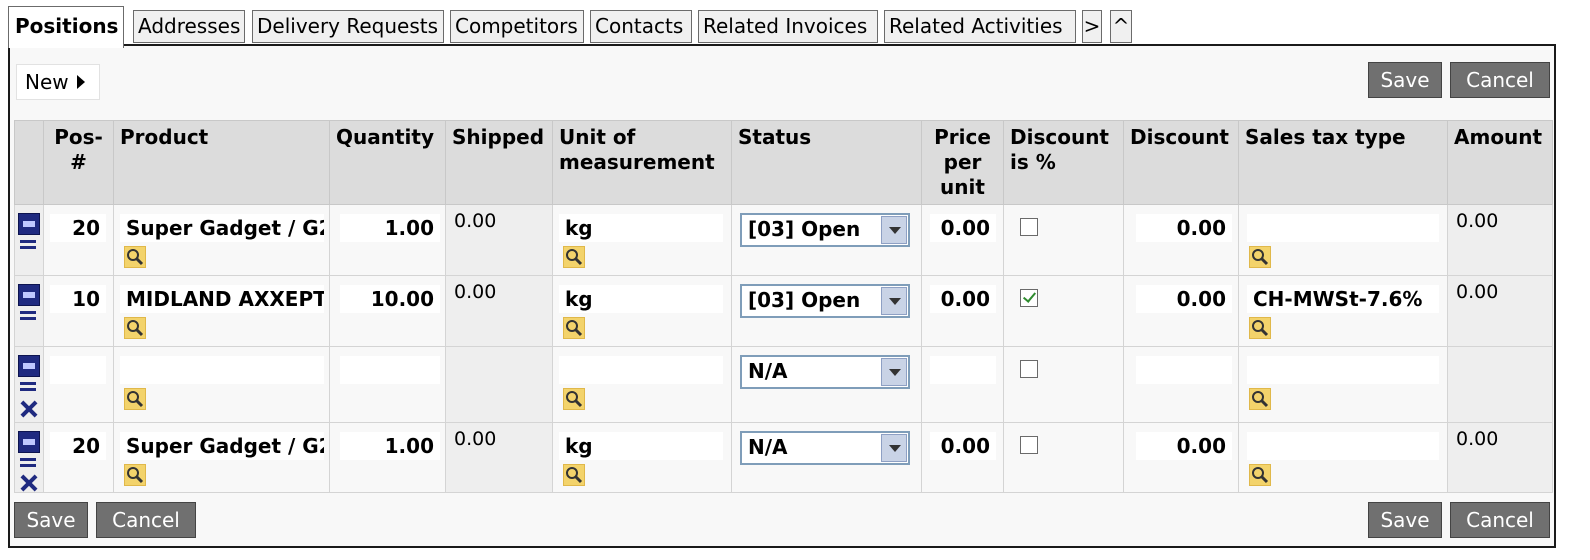 The height and width of the screenshot is (560, 1590). Describe the element at coordinates (1500, 162) in the screenshot. I see `col-amount: Amount` at that location.